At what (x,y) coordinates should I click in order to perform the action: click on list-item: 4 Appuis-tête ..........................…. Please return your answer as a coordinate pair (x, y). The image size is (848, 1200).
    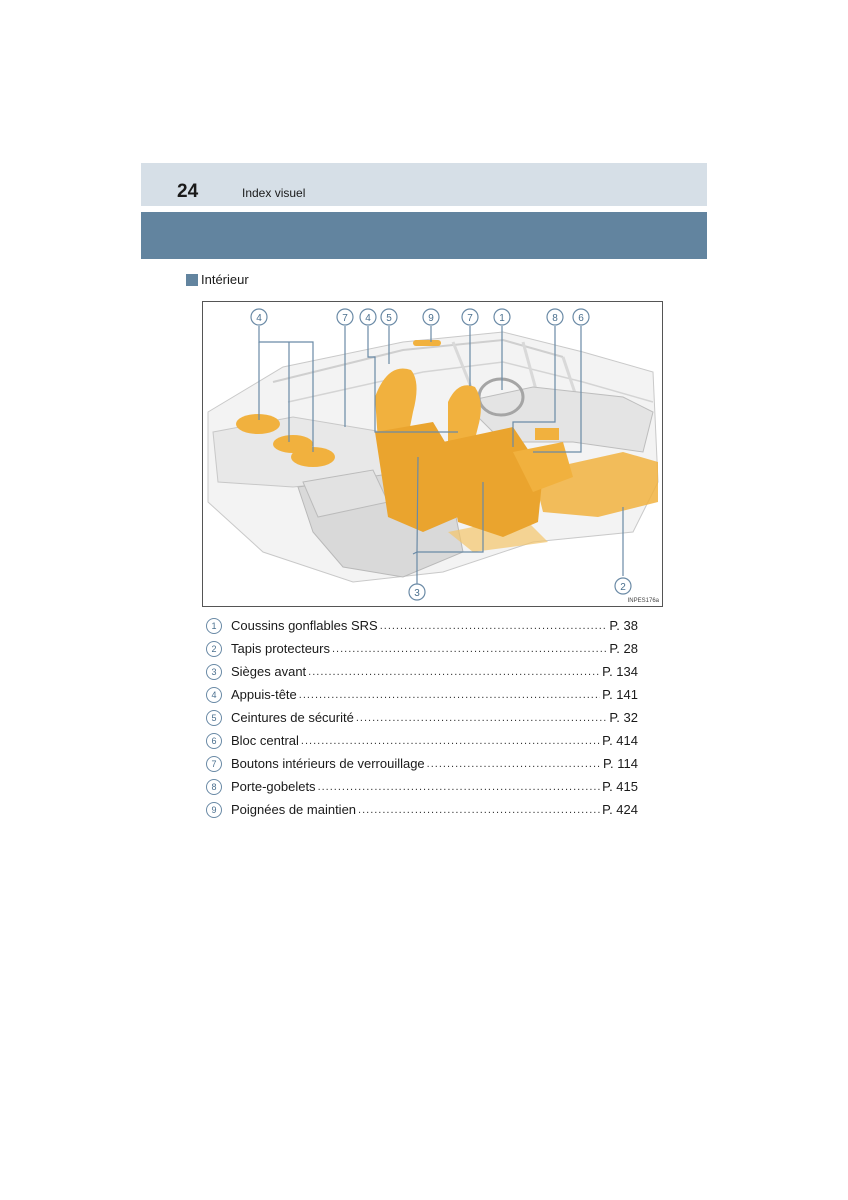
    Looking at the image, I should click on (422, 694).